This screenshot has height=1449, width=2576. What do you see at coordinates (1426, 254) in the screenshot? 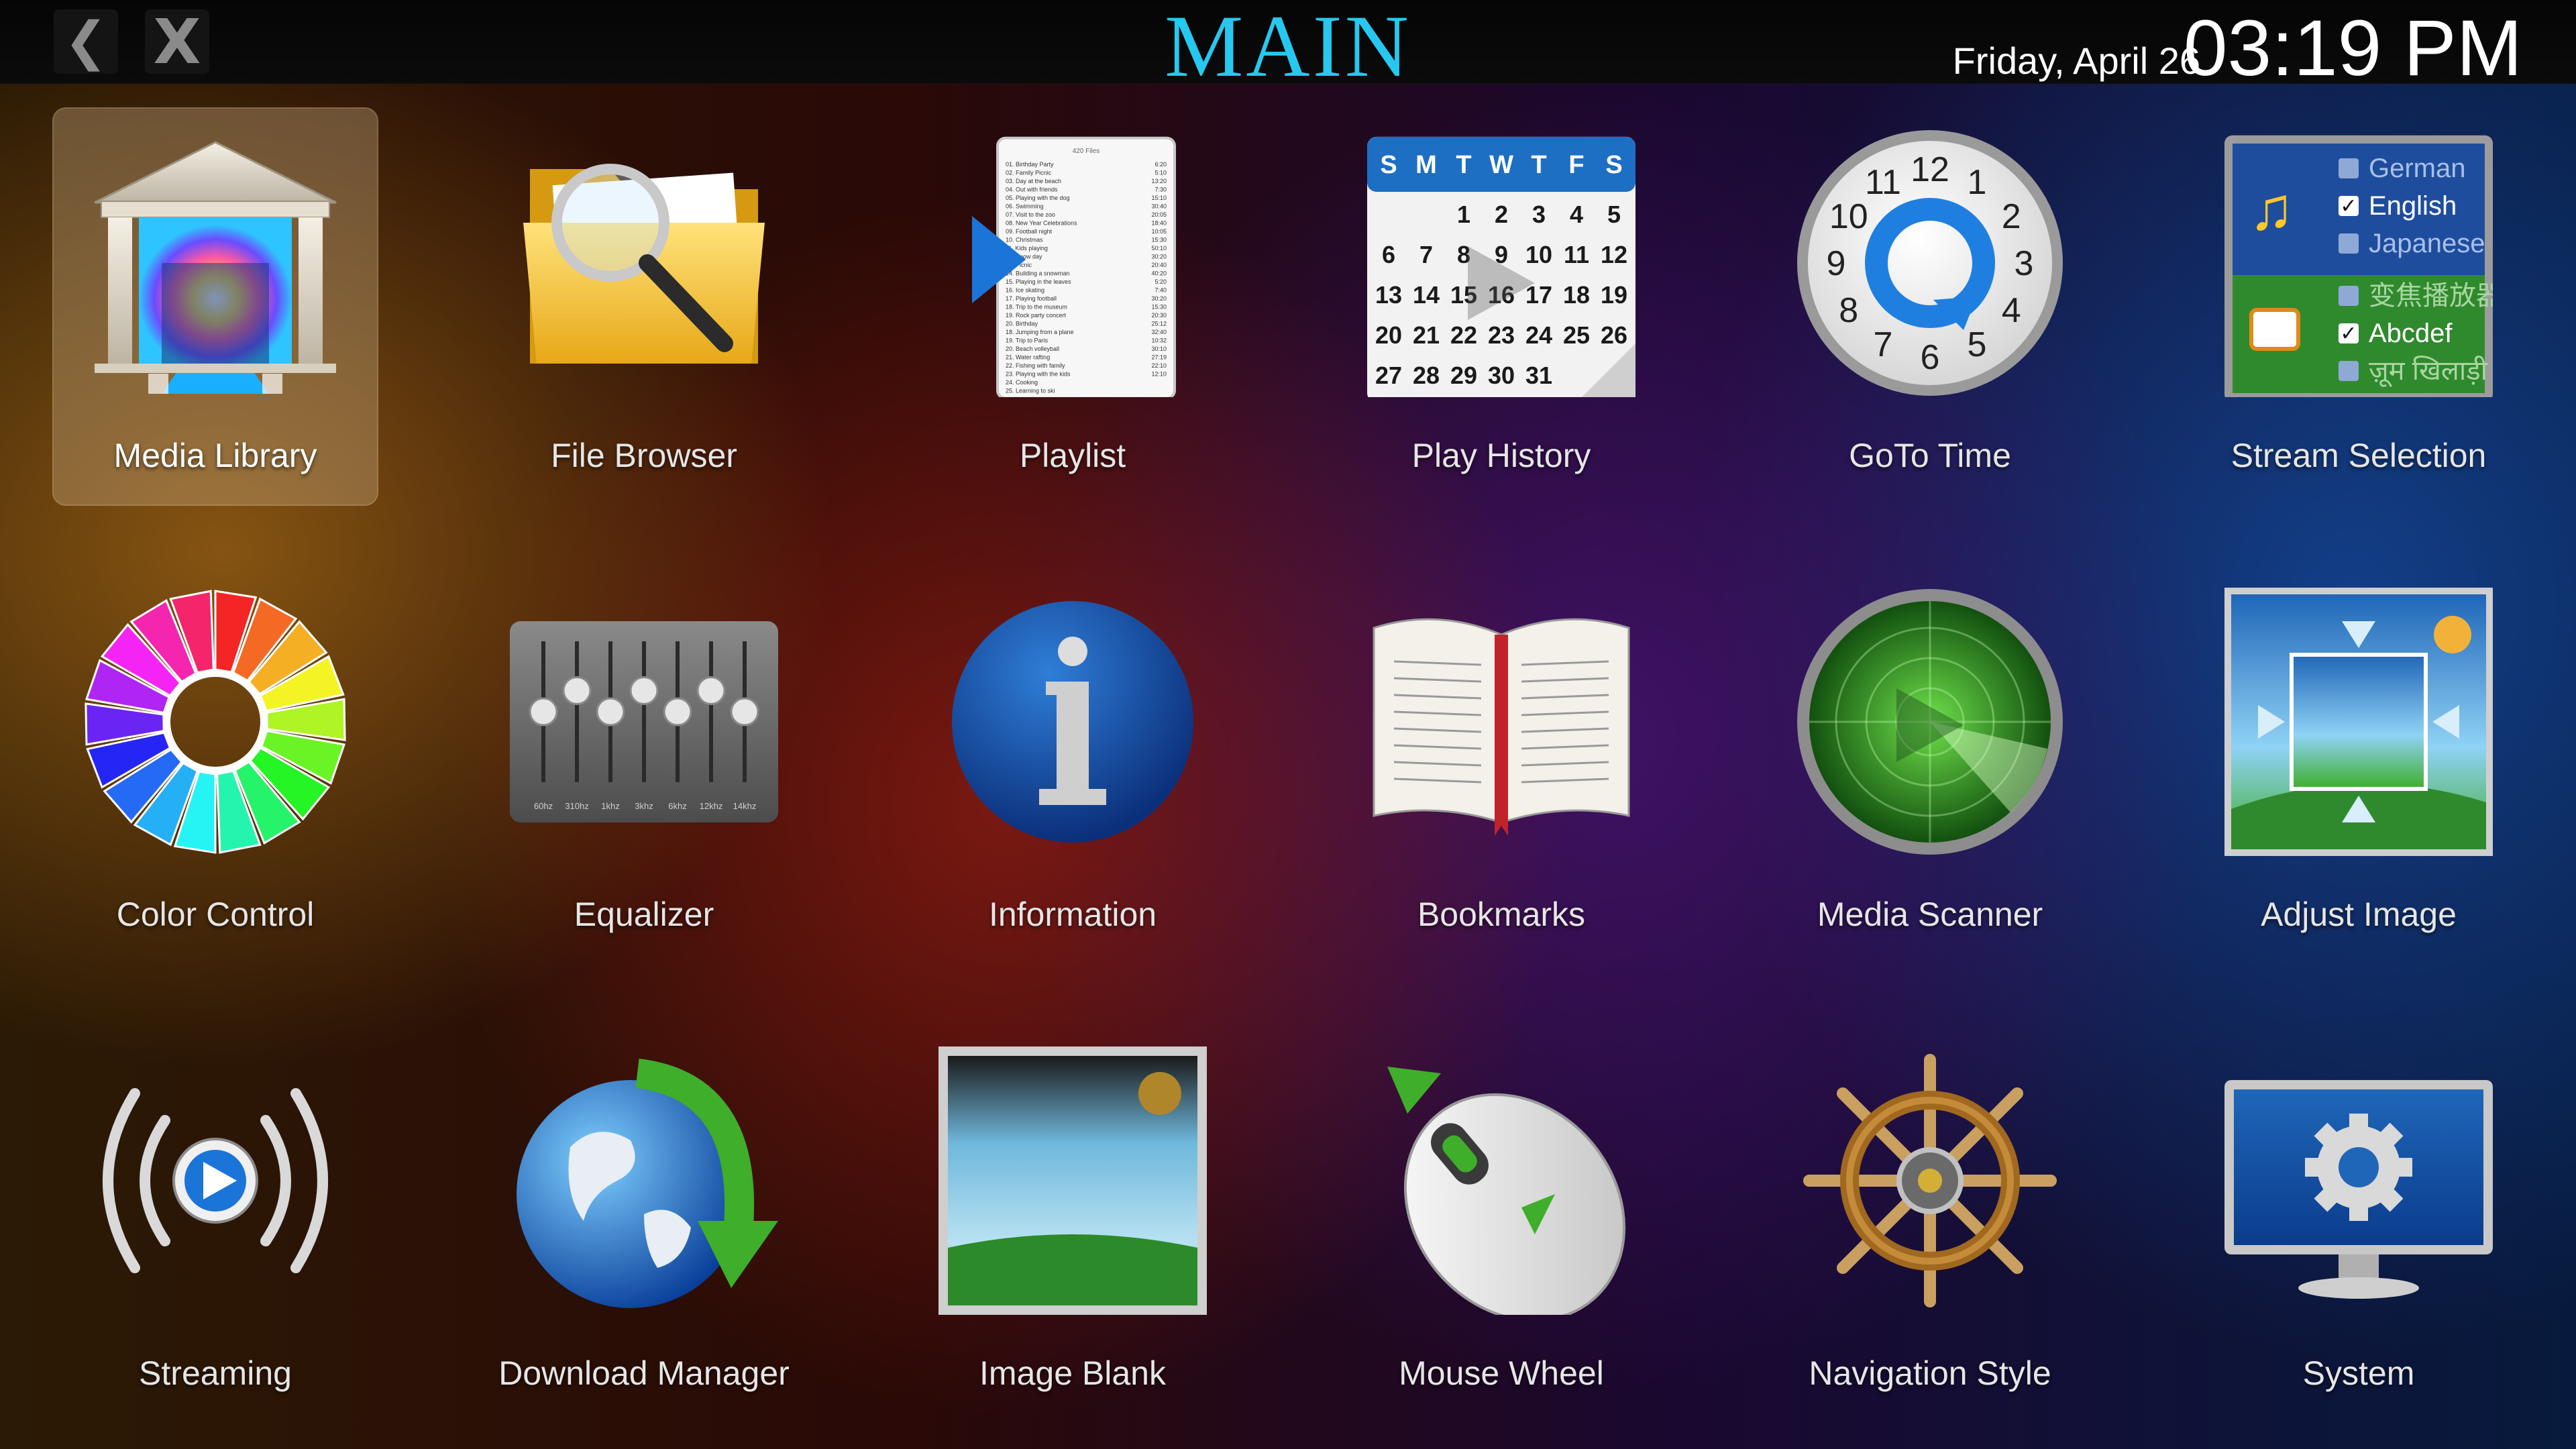
I see `calendar-day: 7` at bounding box center [1426, 254].